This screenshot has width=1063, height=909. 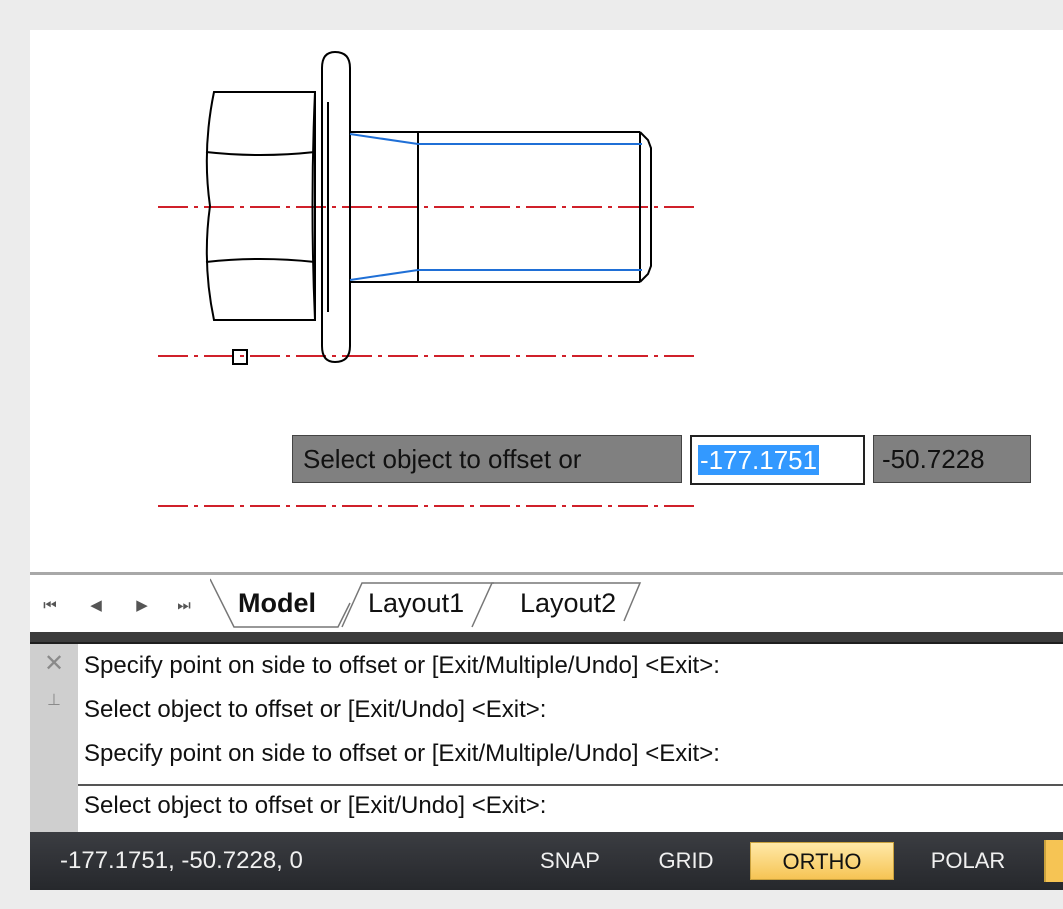 What do you see at coordinates (142, 606) in the screenshot?
I see `next-tab-icon: ▶` at bounding box center [142, 606].